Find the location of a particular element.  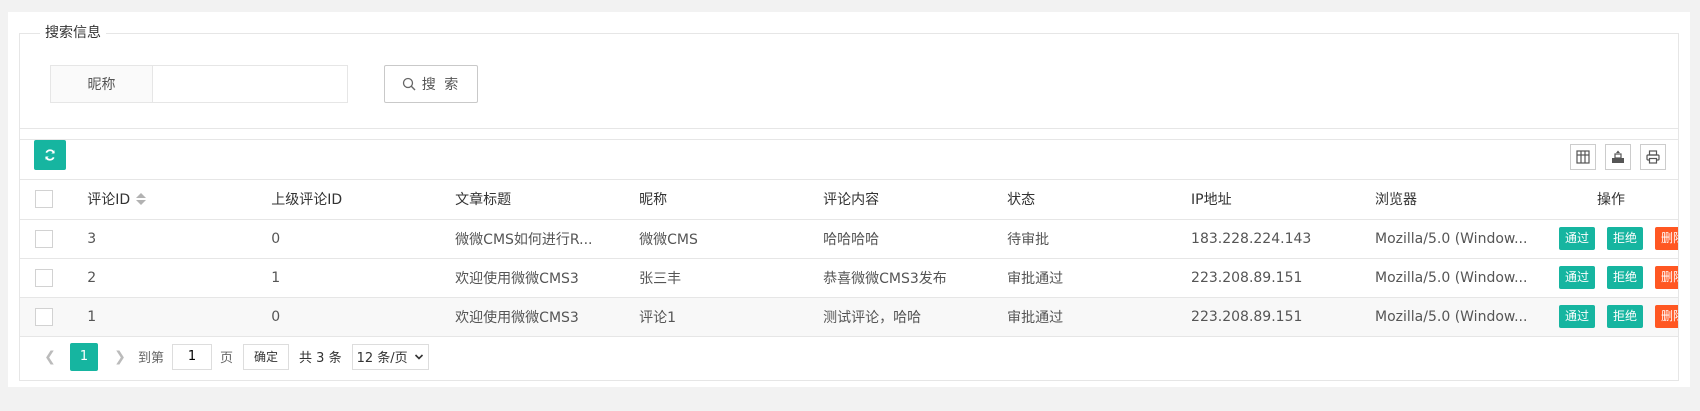

header-comment-id: 评论ID is located at coordinates (117, 199).